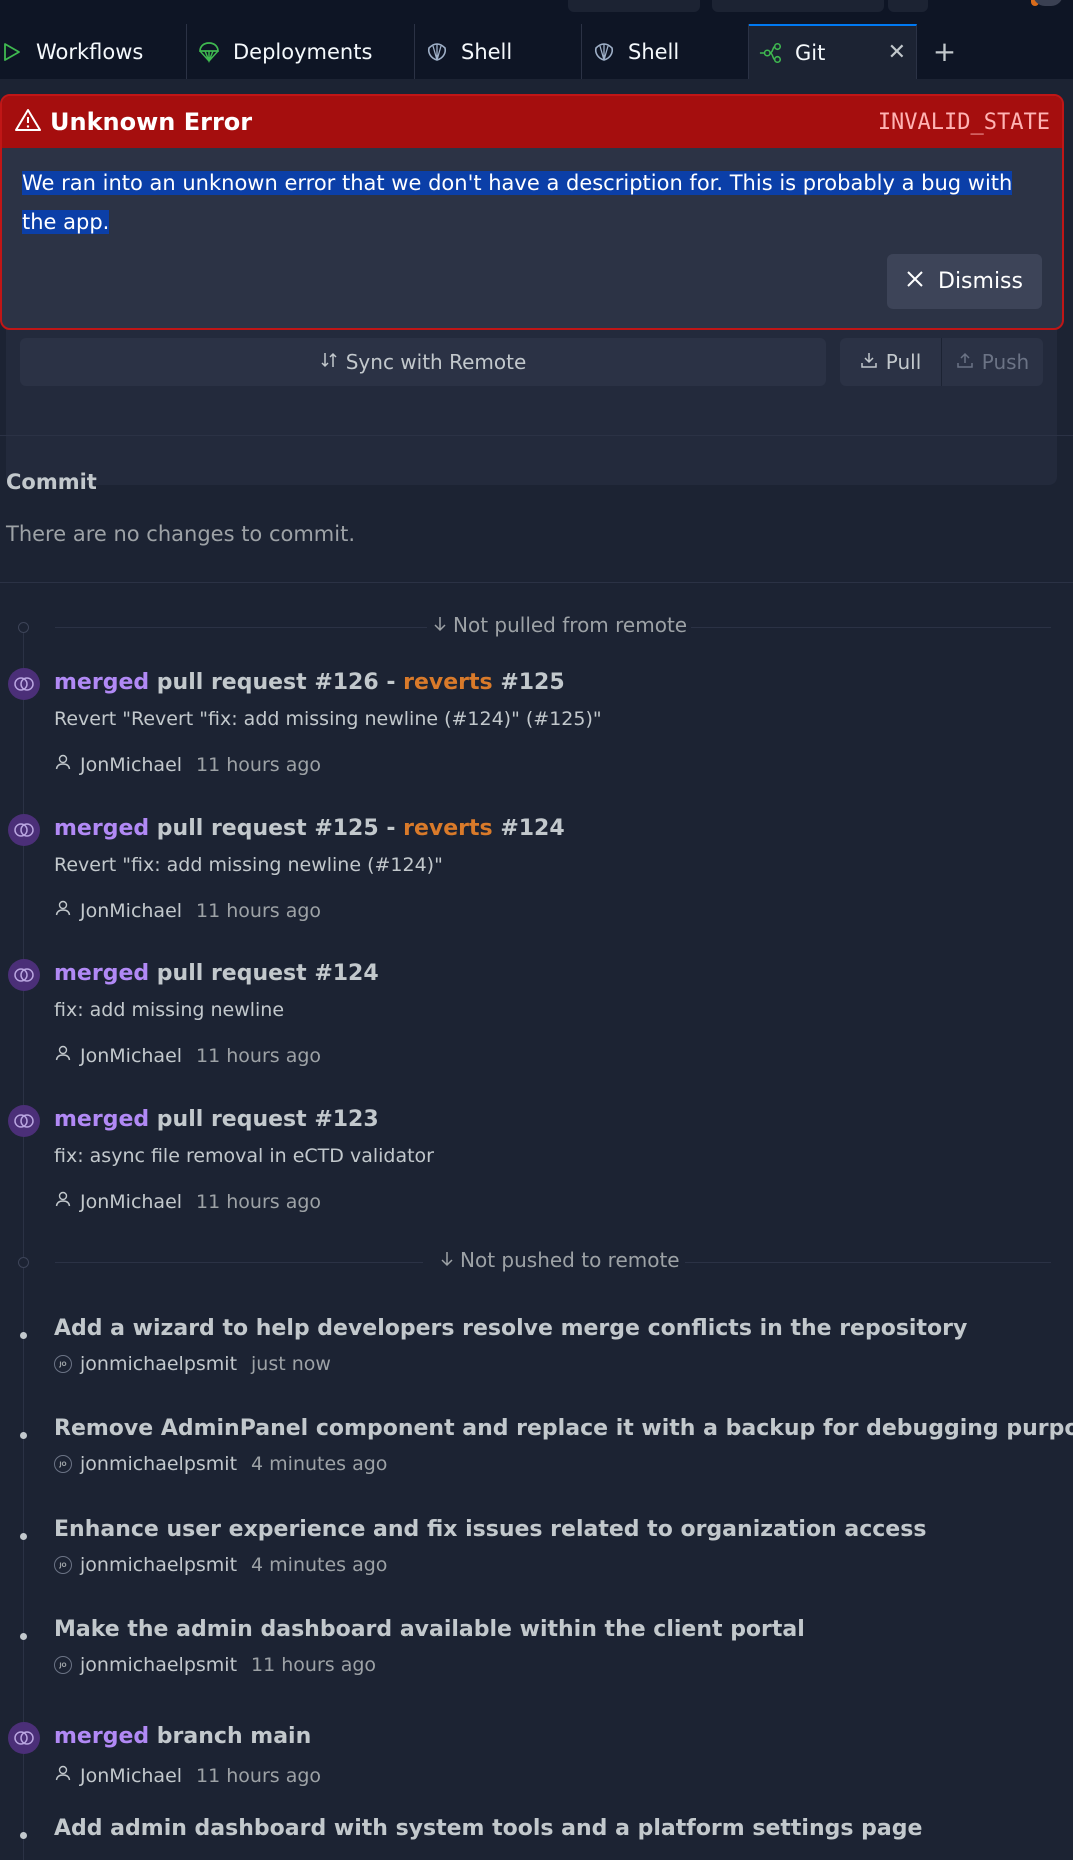  What do you see at coordinates (181, 534) in the screenshot?
I see `commit-empty-text: There are no changes to commit.` at bounding box center [181, 534].